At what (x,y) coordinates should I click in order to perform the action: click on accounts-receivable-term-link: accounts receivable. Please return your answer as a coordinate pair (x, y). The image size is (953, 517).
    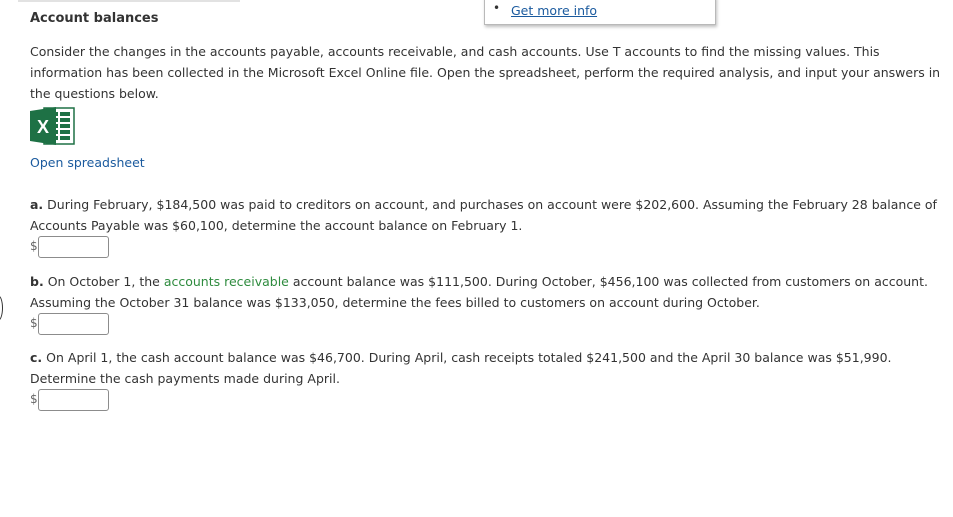
    Looking at the image, I should click on (226, 281).